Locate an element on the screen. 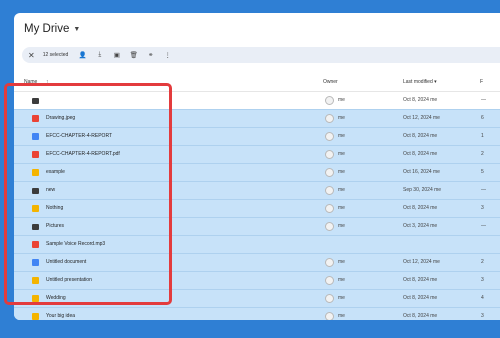 This screenshot has width=500, height=338. close-icon: ✕ is located at coordinates (31, 55).